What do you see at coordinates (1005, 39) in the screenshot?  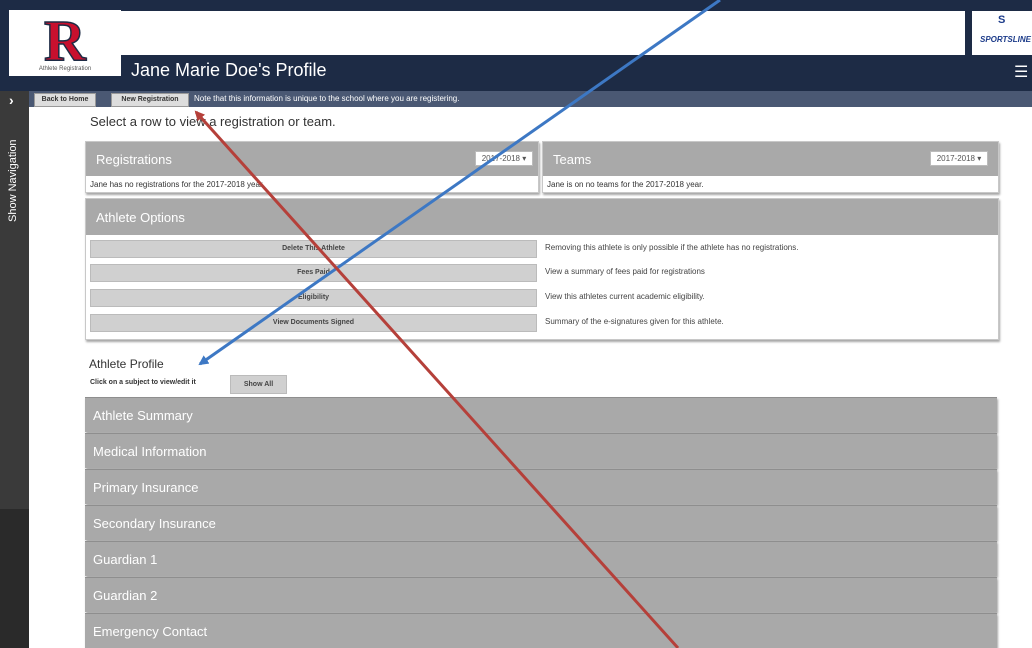 I see `sponsor-name: SPORTSLINE` at bounding box center [1005, 39].